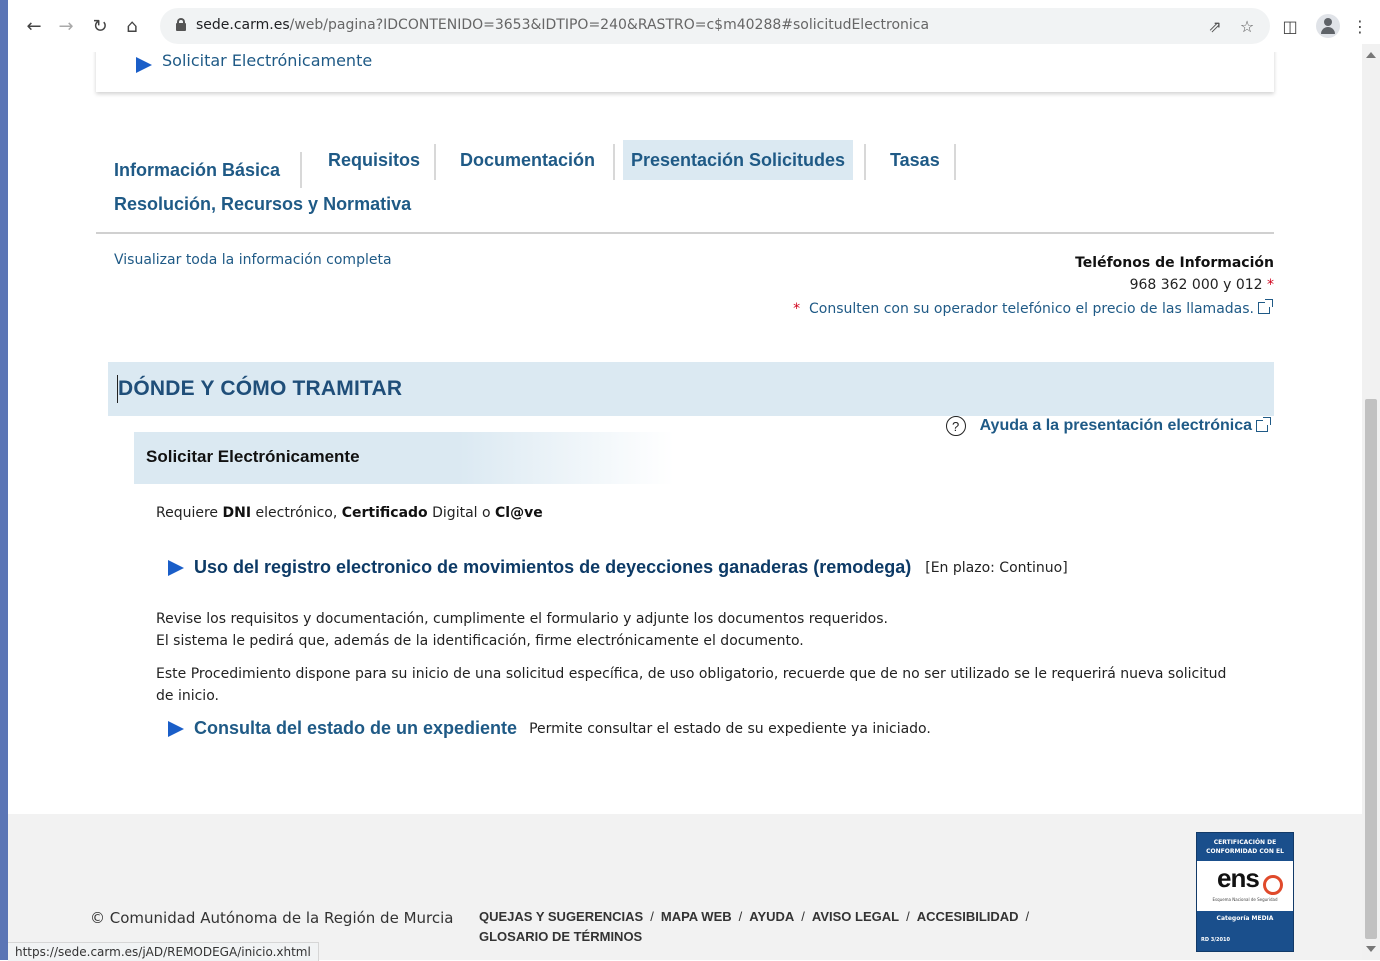  Describe the element at coordinates (738, 160) in the screenshot. I see `tab-presentacion-solicitudes: Presentación Solicitudes` at that location.